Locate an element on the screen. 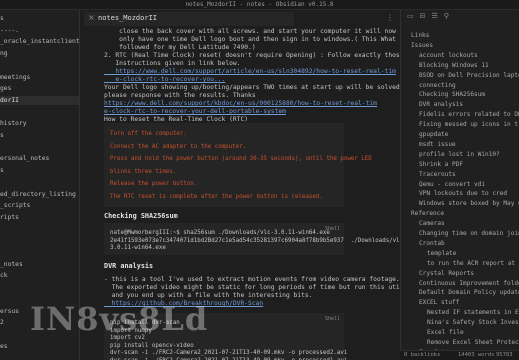 This screenshot has height=360, width=519. search-icon: ⚲ is located at coordinates (446, 16).